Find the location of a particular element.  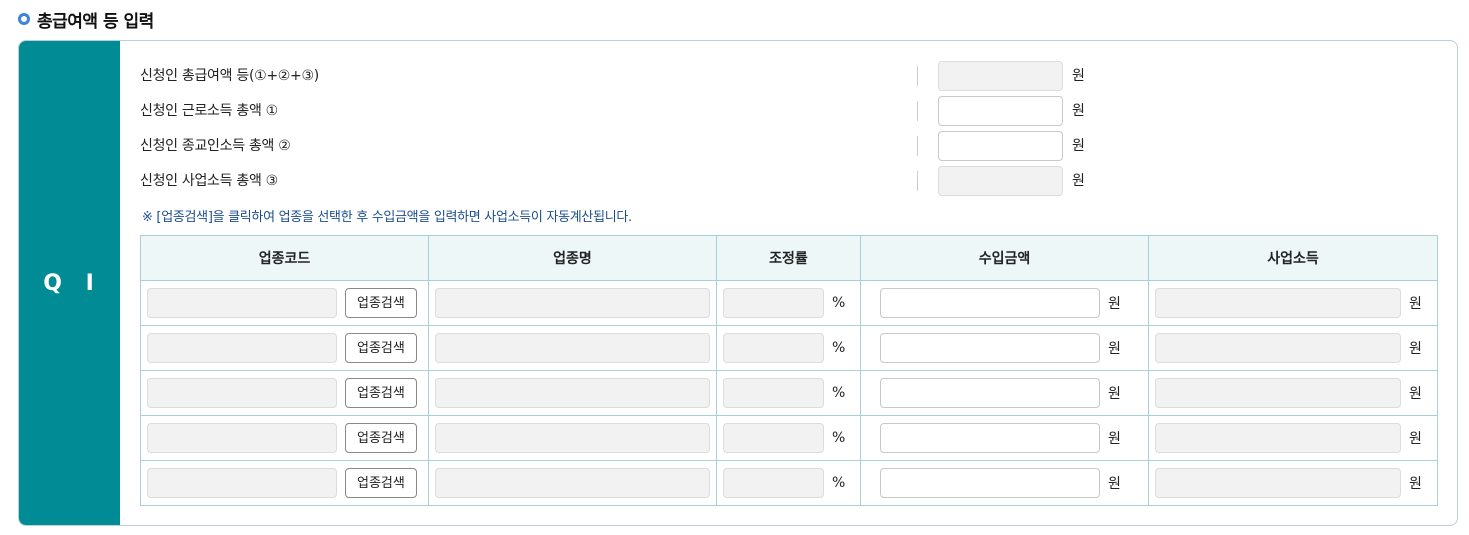

business-income-total-field is located at coordinates (1000, 181).